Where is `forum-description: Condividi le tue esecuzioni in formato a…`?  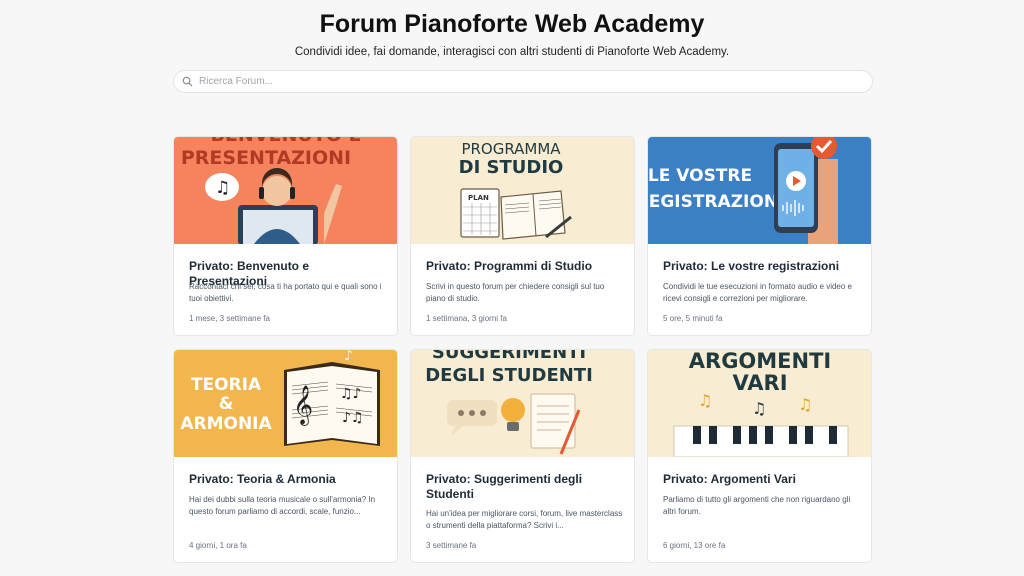 forum-description: Condividi le tue esecuzioni in formato a… is located at coordinates (758, 292).